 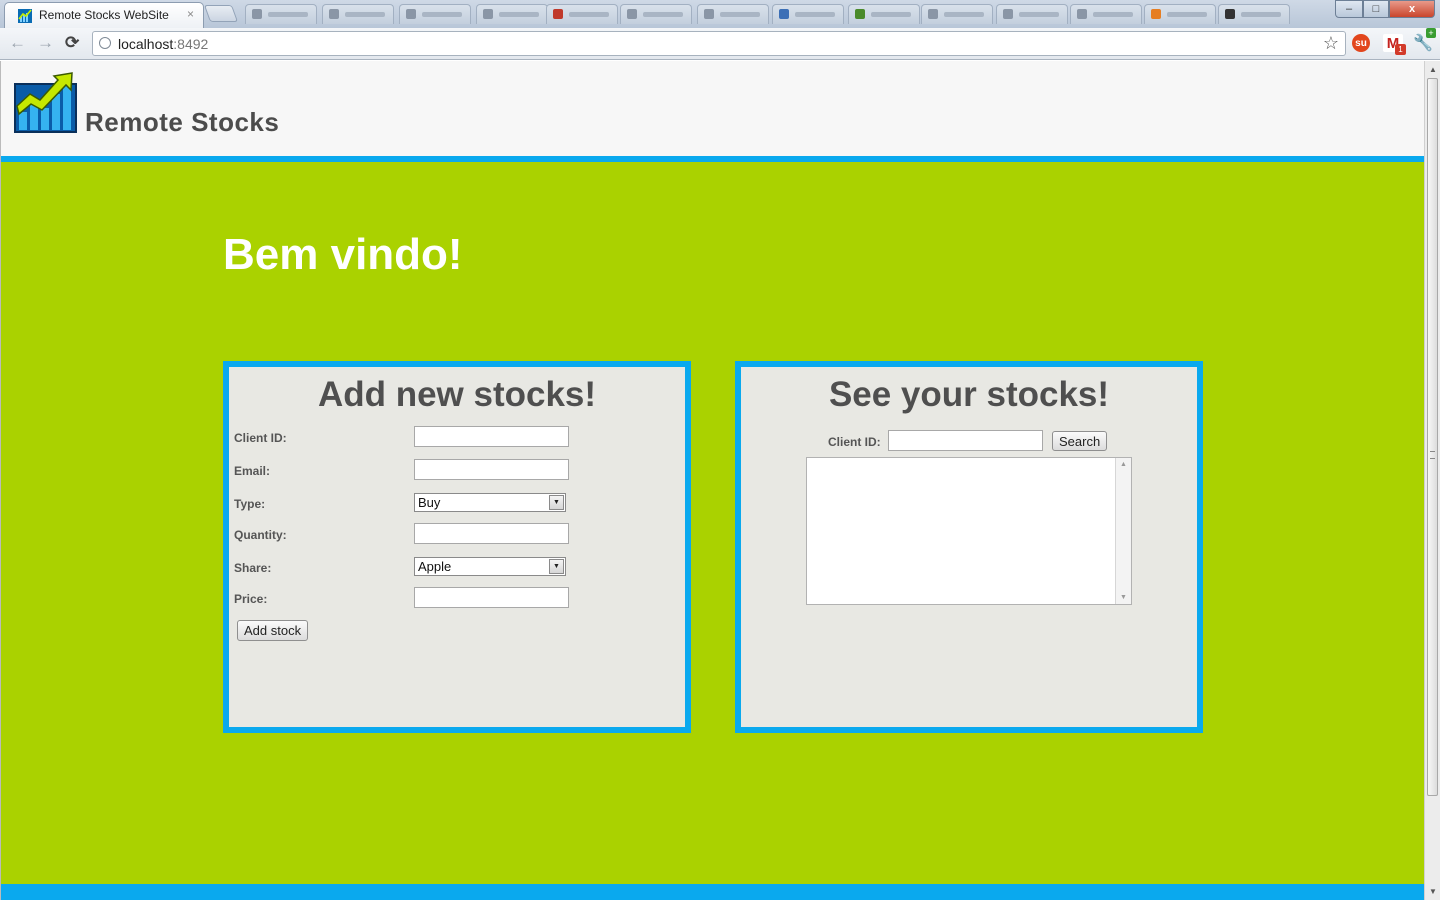 I want to click on browser-toolbar: ← → ⟳ localhost:8492 ☆ su M 1 🔧, so click(x=720, y=44).